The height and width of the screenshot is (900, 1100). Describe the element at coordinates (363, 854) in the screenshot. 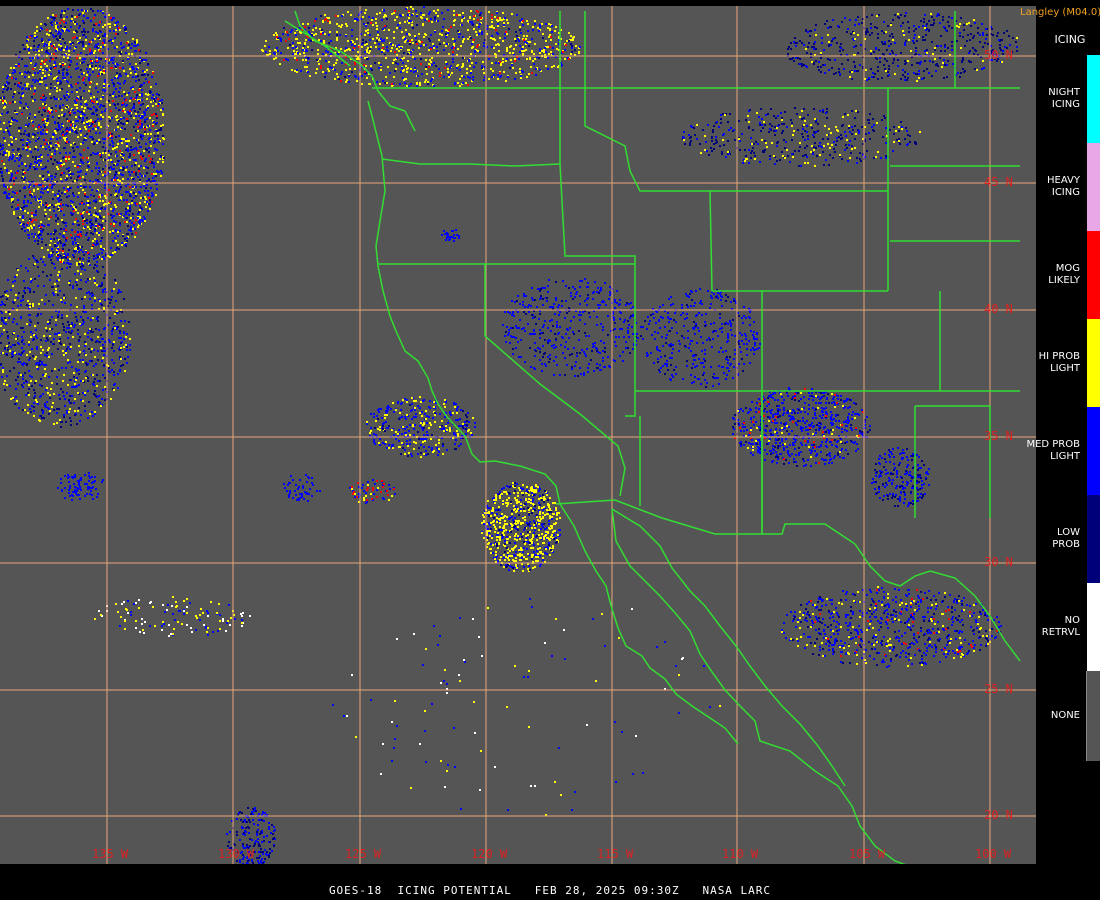

I see `lon-label-125w: 125 W` at that location.